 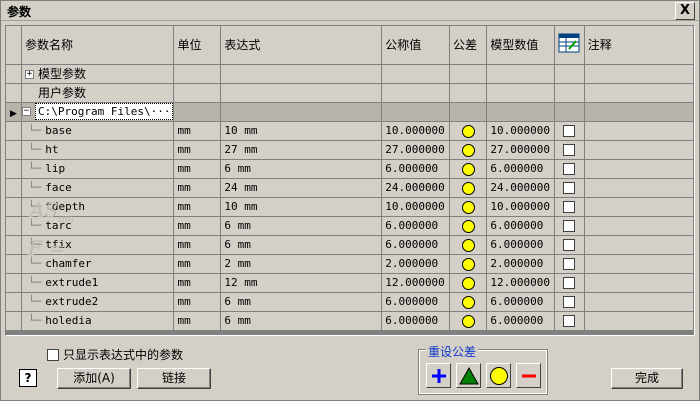 What do you see at coordinates (301, 45) in the screenshot?
I see `column-header-expression: 表达式` at bounding box center [301, 45].